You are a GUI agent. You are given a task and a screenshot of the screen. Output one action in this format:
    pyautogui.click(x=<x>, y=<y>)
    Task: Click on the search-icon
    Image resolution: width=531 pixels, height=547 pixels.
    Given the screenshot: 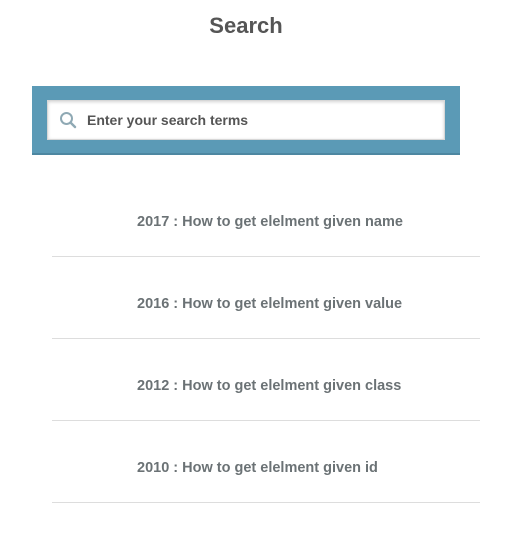 What is the action you would take?
    pyautogui.click(x=68, y=120)
    